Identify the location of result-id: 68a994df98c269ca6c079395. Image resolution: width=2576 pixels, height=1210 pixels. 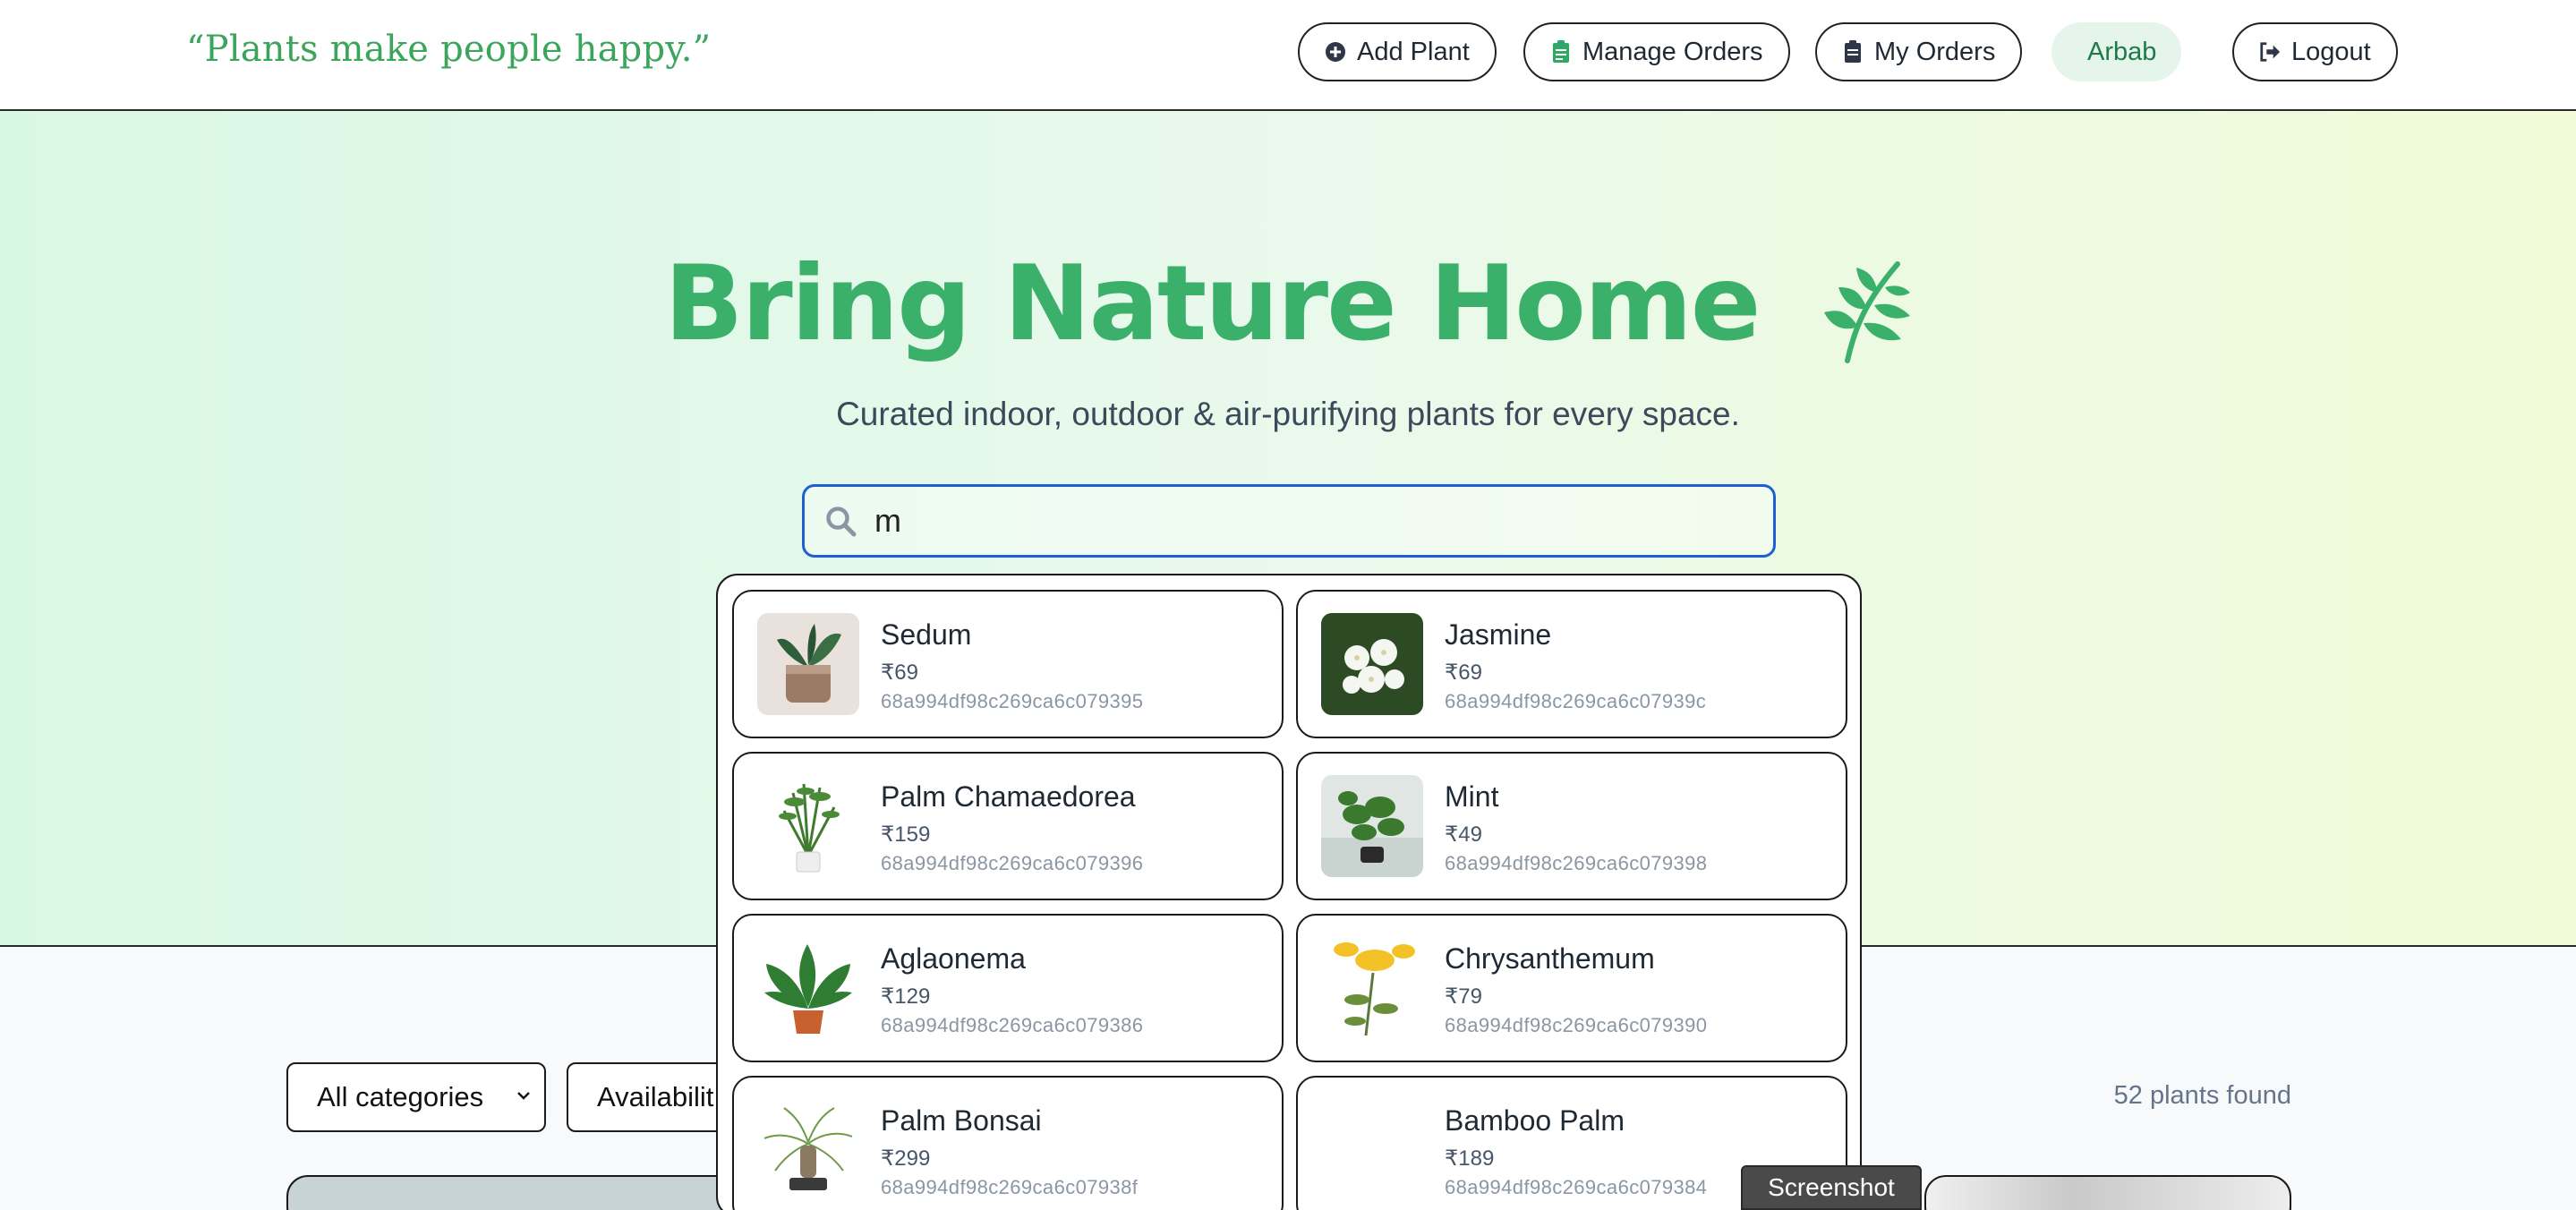
(1012, 701).